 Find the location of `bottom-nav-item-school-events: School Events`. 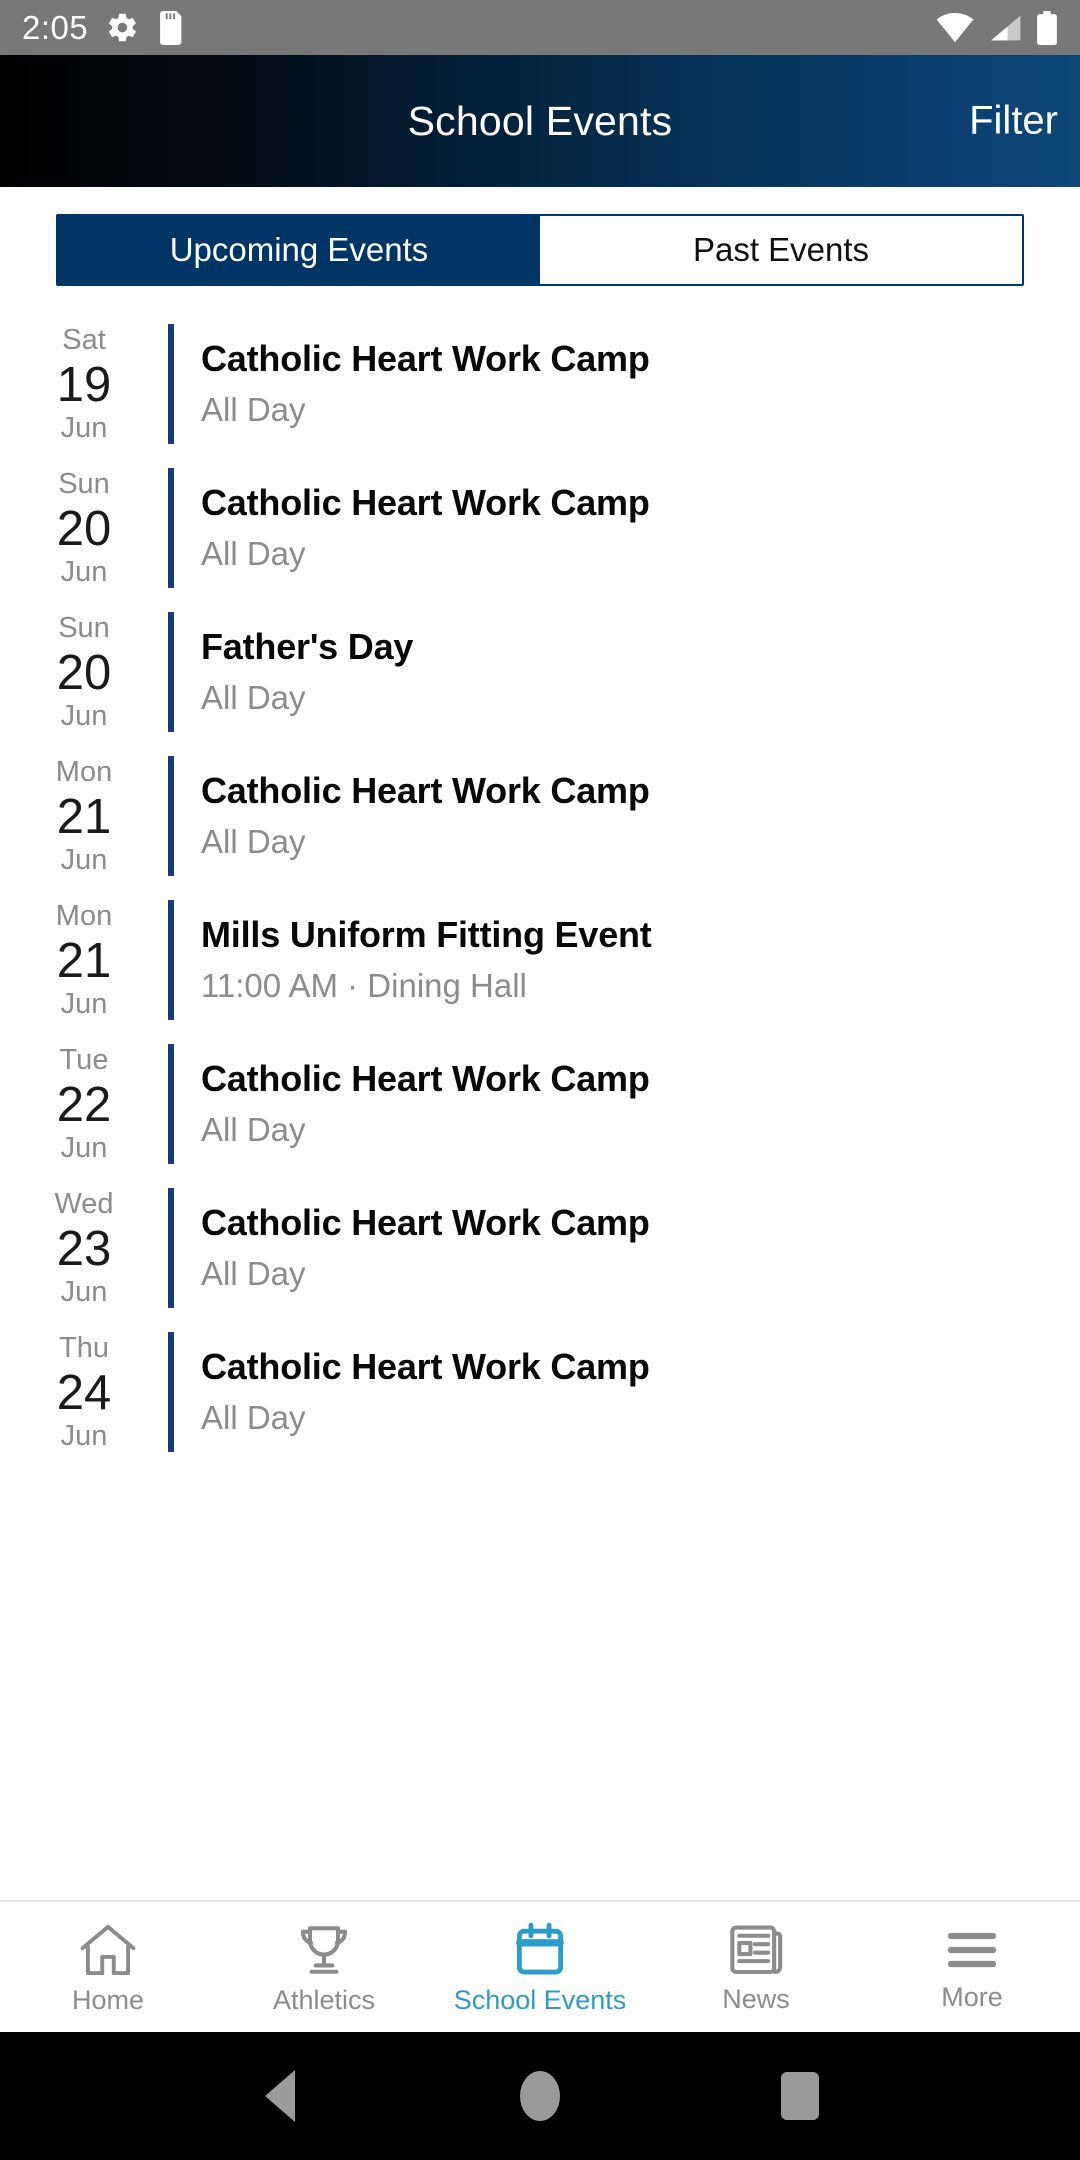

bottom-nav-item-school-events: School Events is located at coordinates (540, 1967).